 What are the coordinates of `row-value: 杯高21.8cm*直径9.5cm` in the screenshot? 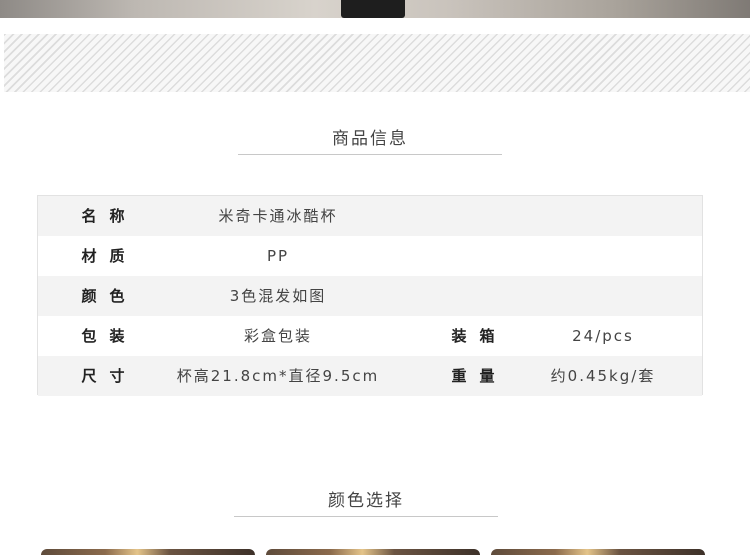 It's located at (278, 376).